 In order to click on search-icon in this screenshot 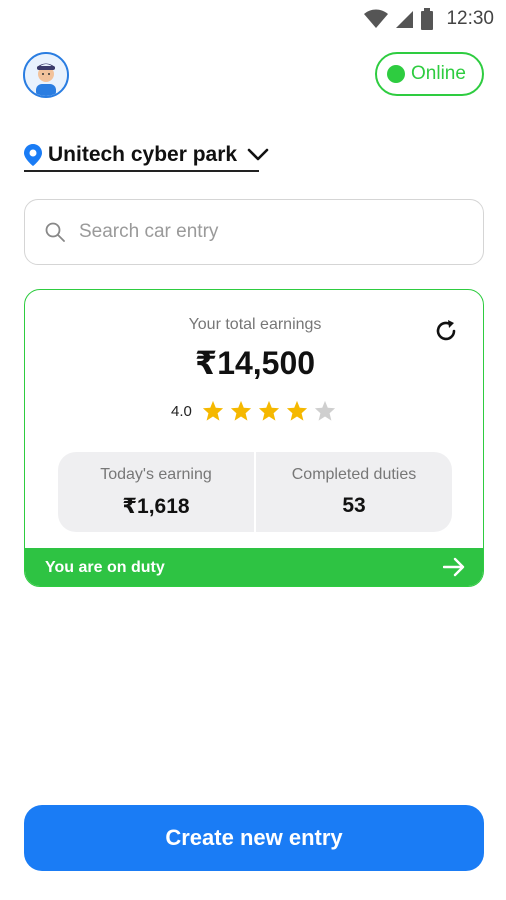, I will do `click(55, 232)`.